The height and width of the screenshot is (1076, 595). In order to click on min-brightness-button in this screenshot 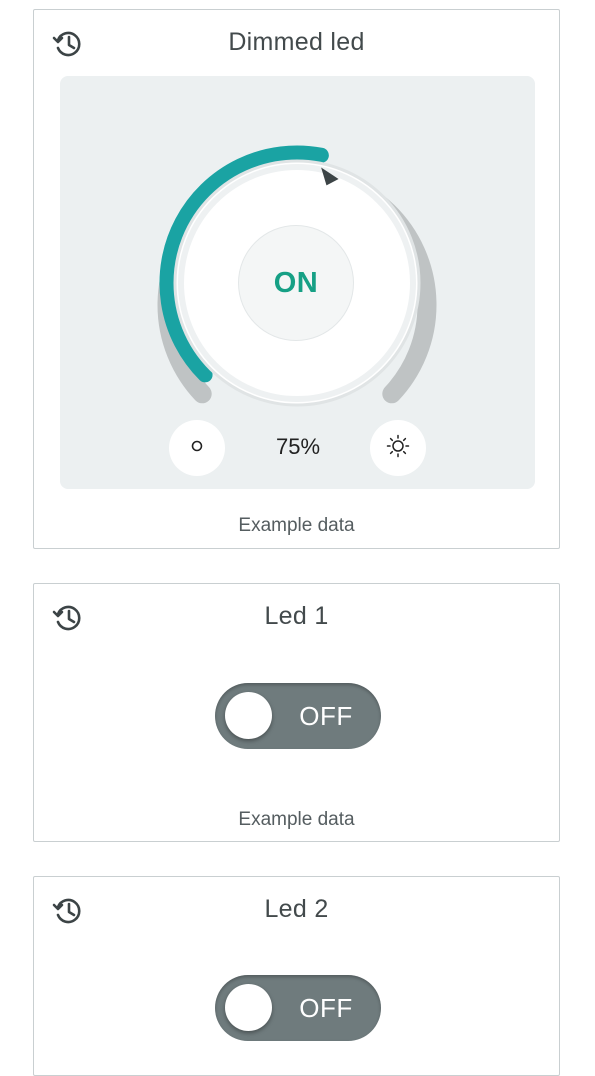, I will do `click(197, 448)`.